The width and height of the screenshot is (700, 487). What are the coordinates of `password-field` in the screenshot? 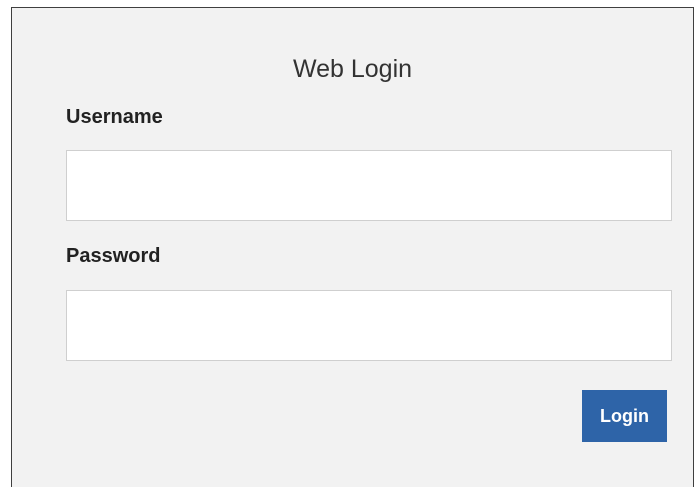 It's located at (369, 325).